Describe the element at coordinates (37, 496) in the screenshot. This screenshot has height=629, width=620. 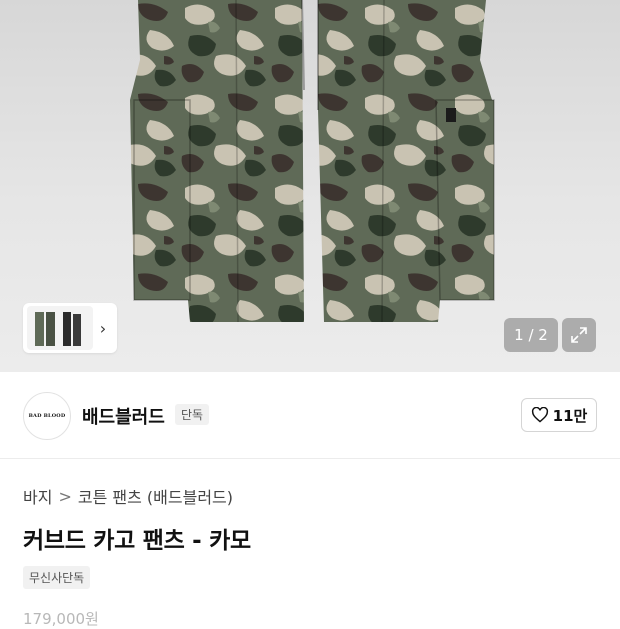
I see `breadcrumb-category: 바지` at that location.